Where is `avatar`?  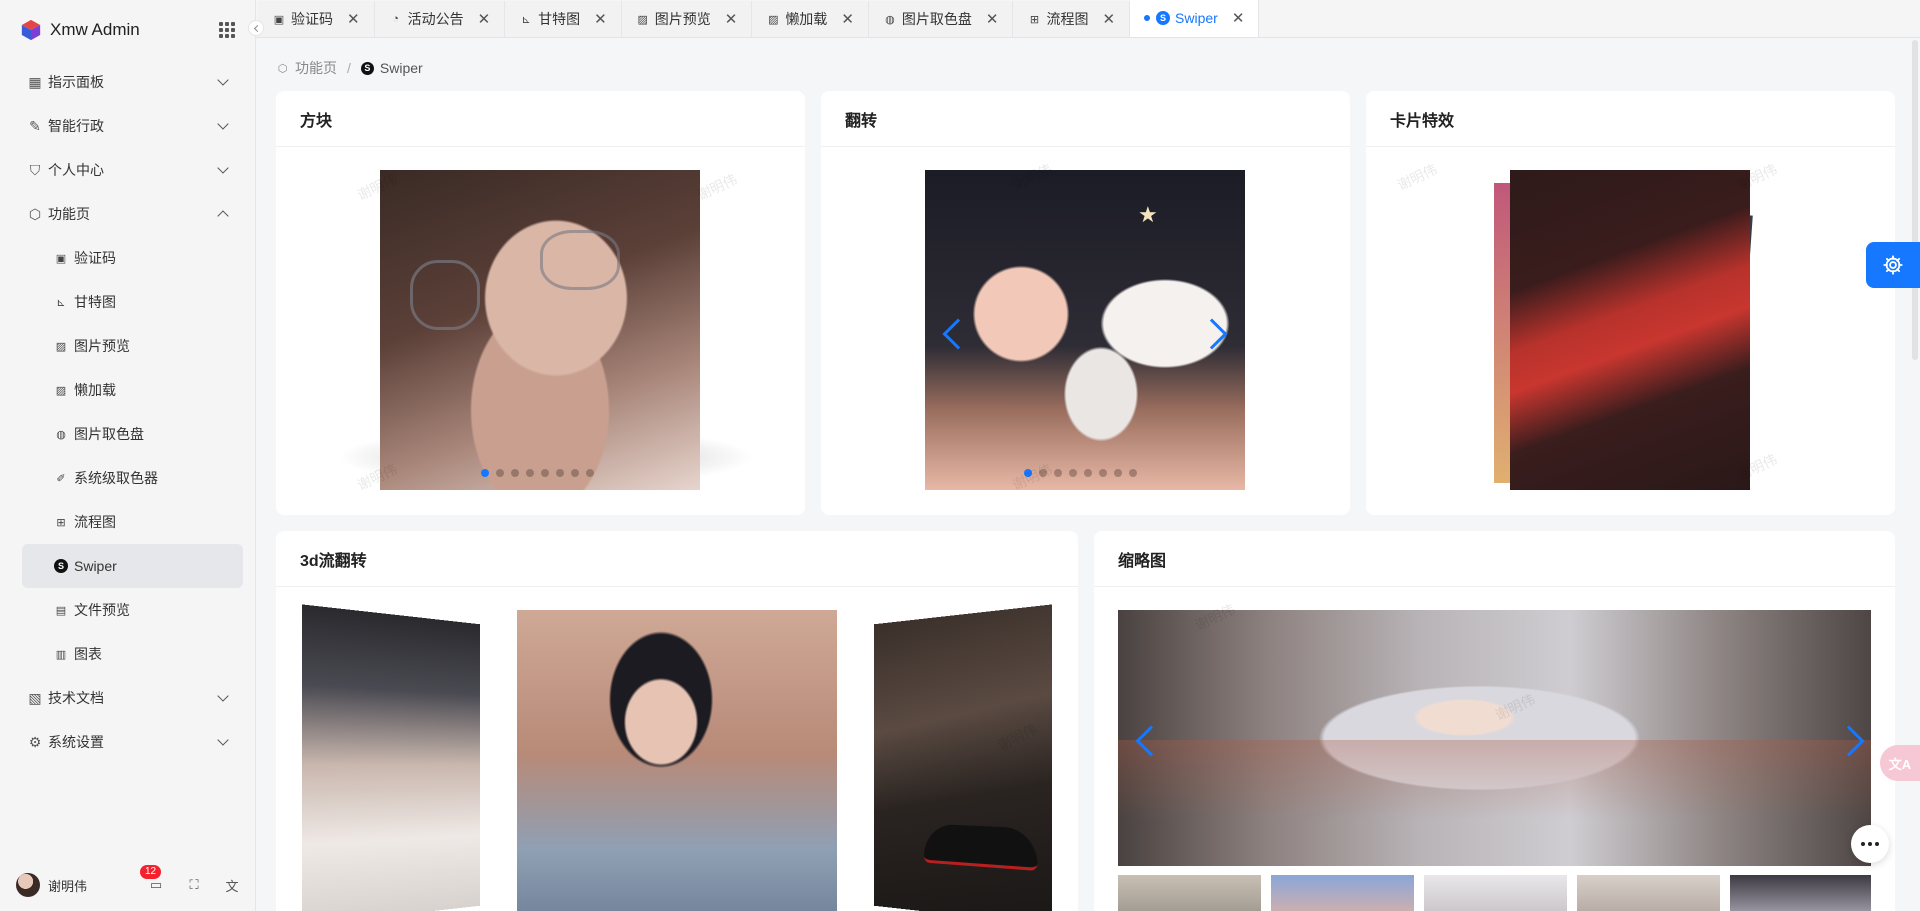 avatar is located at coordinates (28, 885).